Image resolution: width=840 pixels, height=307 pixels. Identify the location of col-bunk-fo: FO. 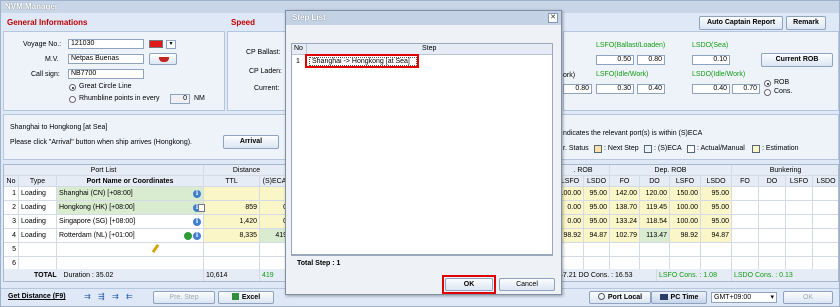
(745, 181).